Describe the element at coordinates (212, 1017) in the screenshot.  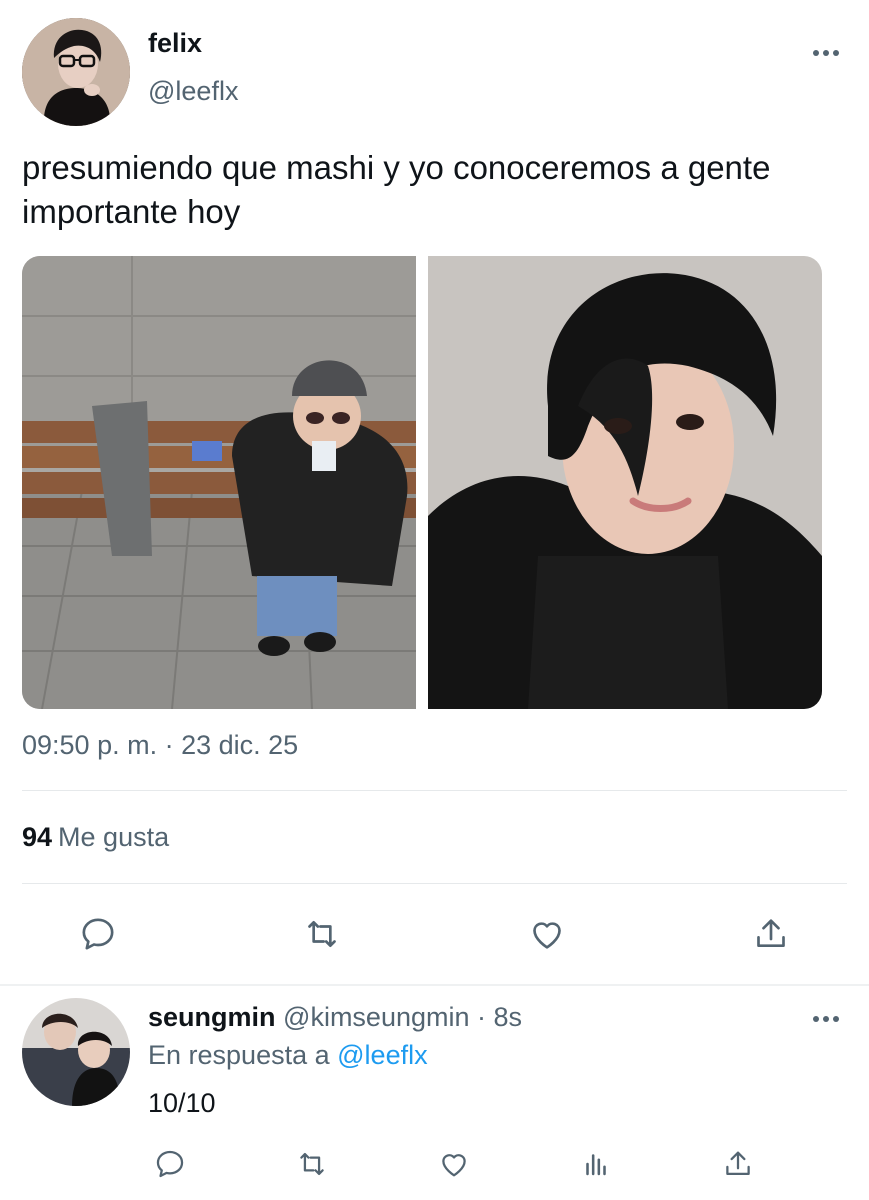
I see `reply-author-name: seungmin` at that location.